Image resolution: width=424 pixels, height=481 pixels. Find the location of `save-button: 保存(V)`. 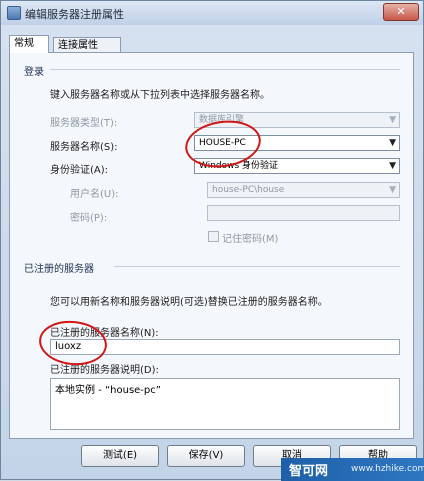

save-button: 保存(V) is located at coordinates (206, 456).